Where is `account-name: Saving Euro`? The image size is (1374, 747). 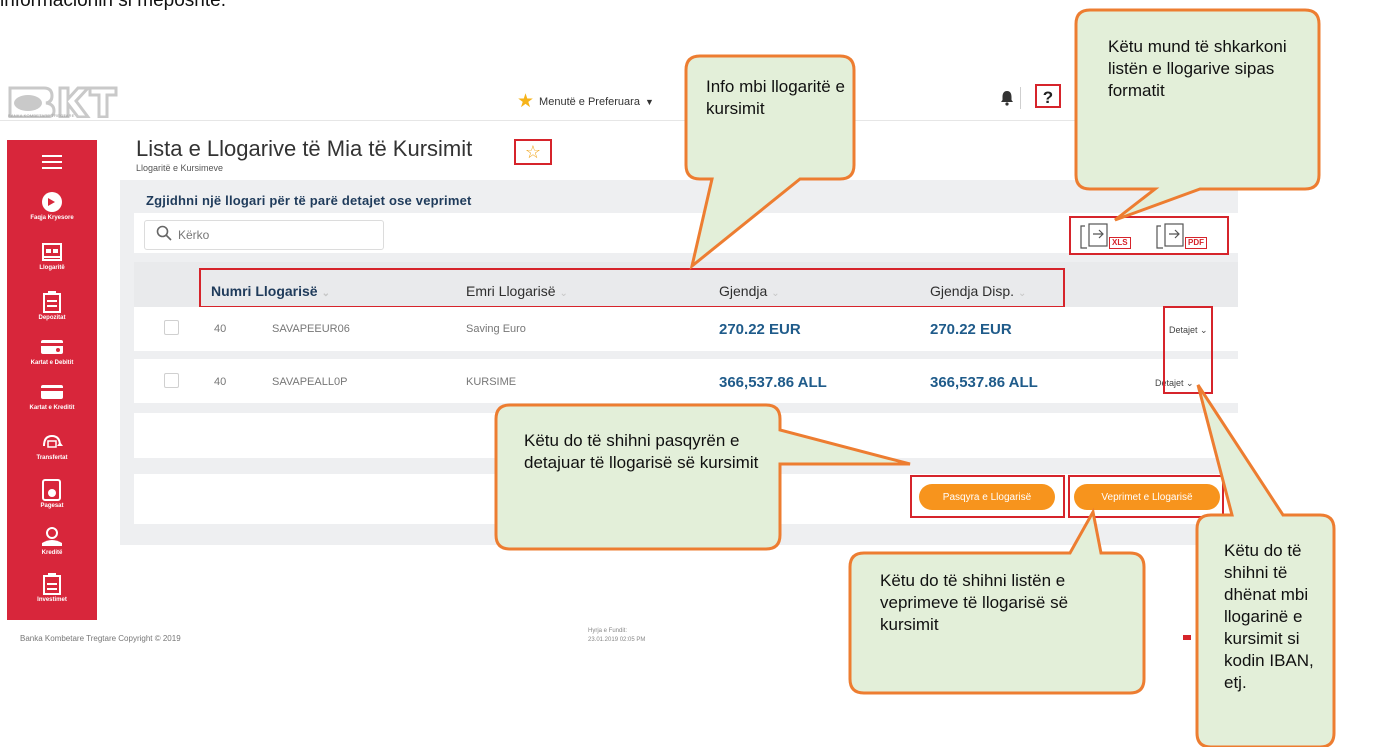
account-name: Saving Euro is located at coordinates (496, 329).